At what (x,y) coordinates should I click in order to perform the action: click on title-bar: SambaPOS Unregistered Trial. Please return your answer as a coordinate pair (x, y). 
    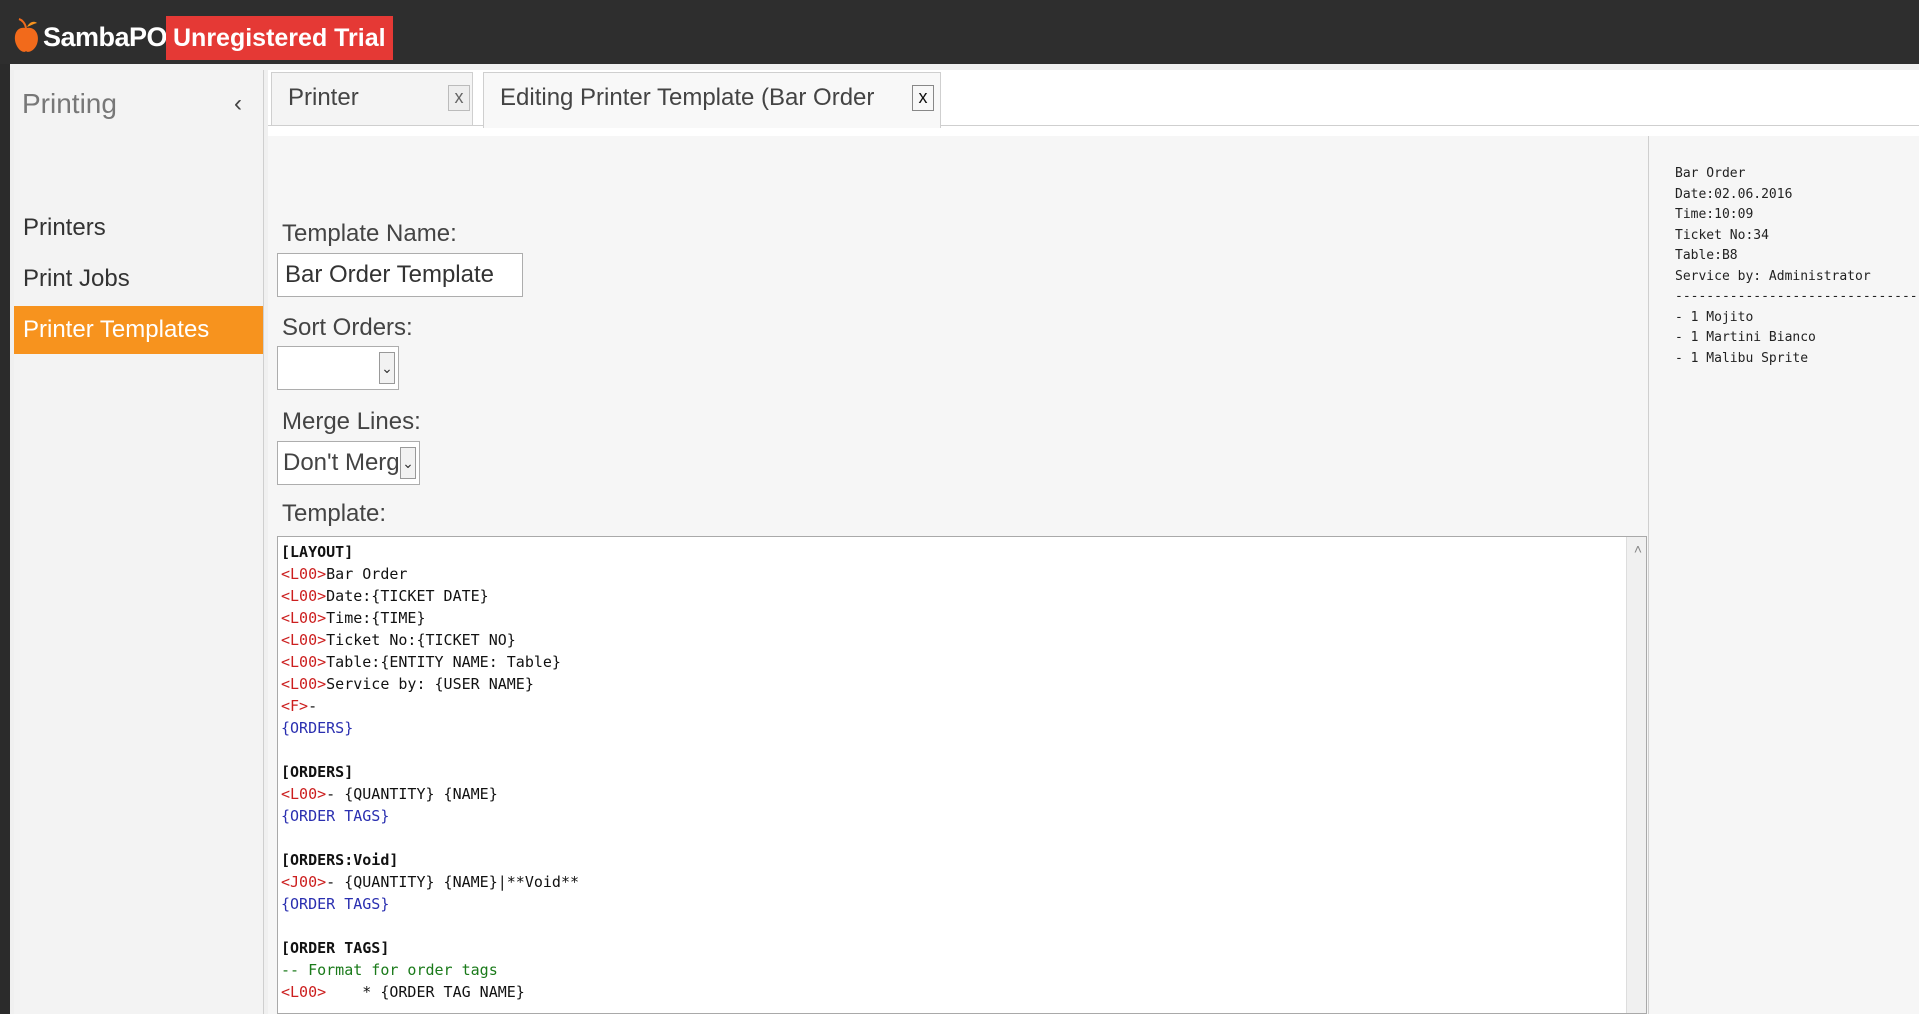
    Looking at the image, I should click on (959, 32).